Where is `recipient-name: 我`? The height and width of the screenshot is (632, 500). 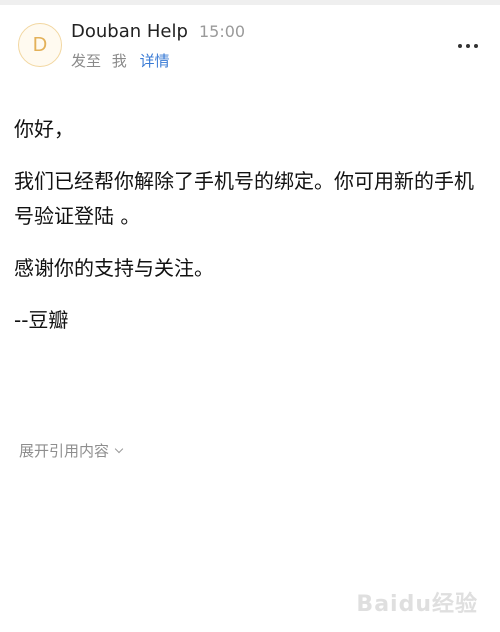
recipient-name: 我 is located at coordinates (119, 61).